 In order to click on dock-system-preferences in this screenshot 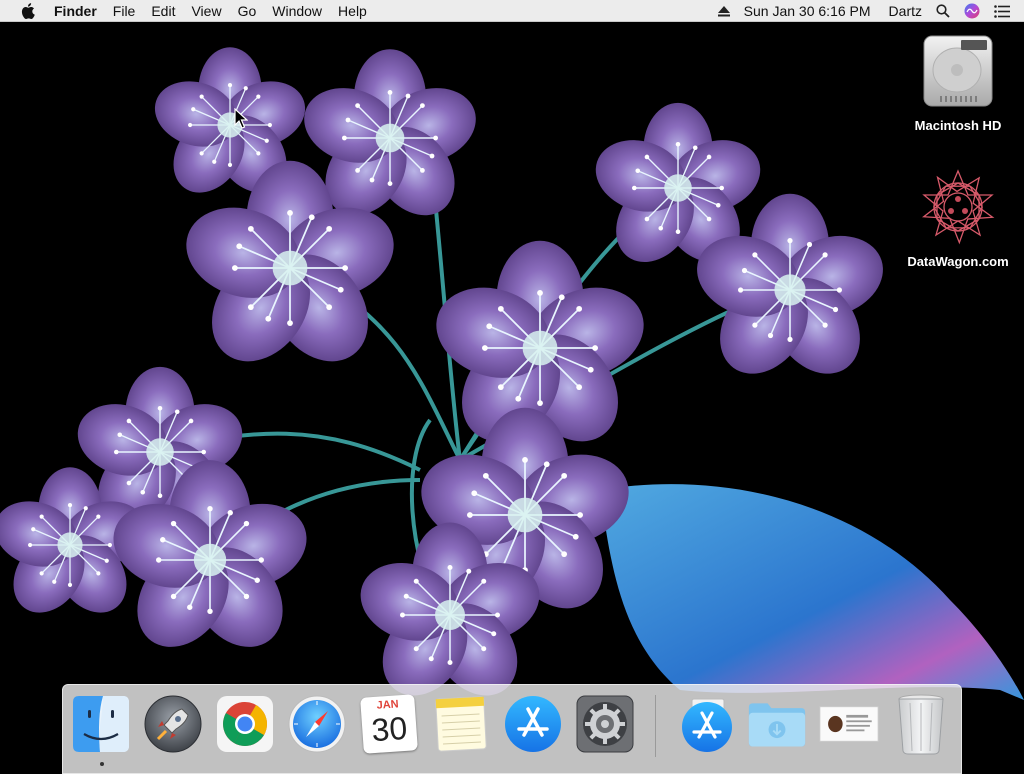, I will do `click(605, 724)`.